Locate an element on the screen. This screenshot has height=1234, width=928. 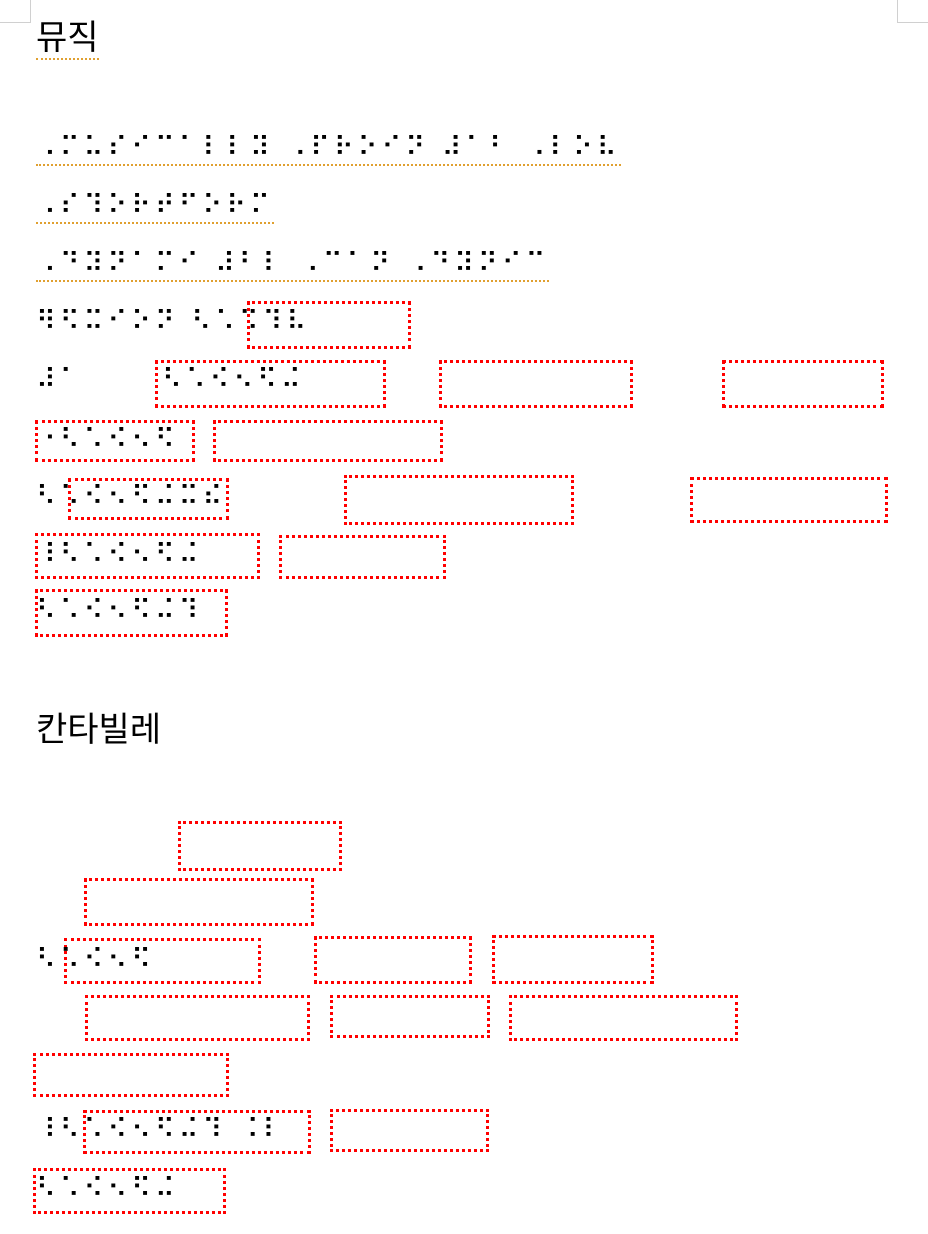
section-heading-cantabile: 칸타빌레 is located at coordinates (99, 730).